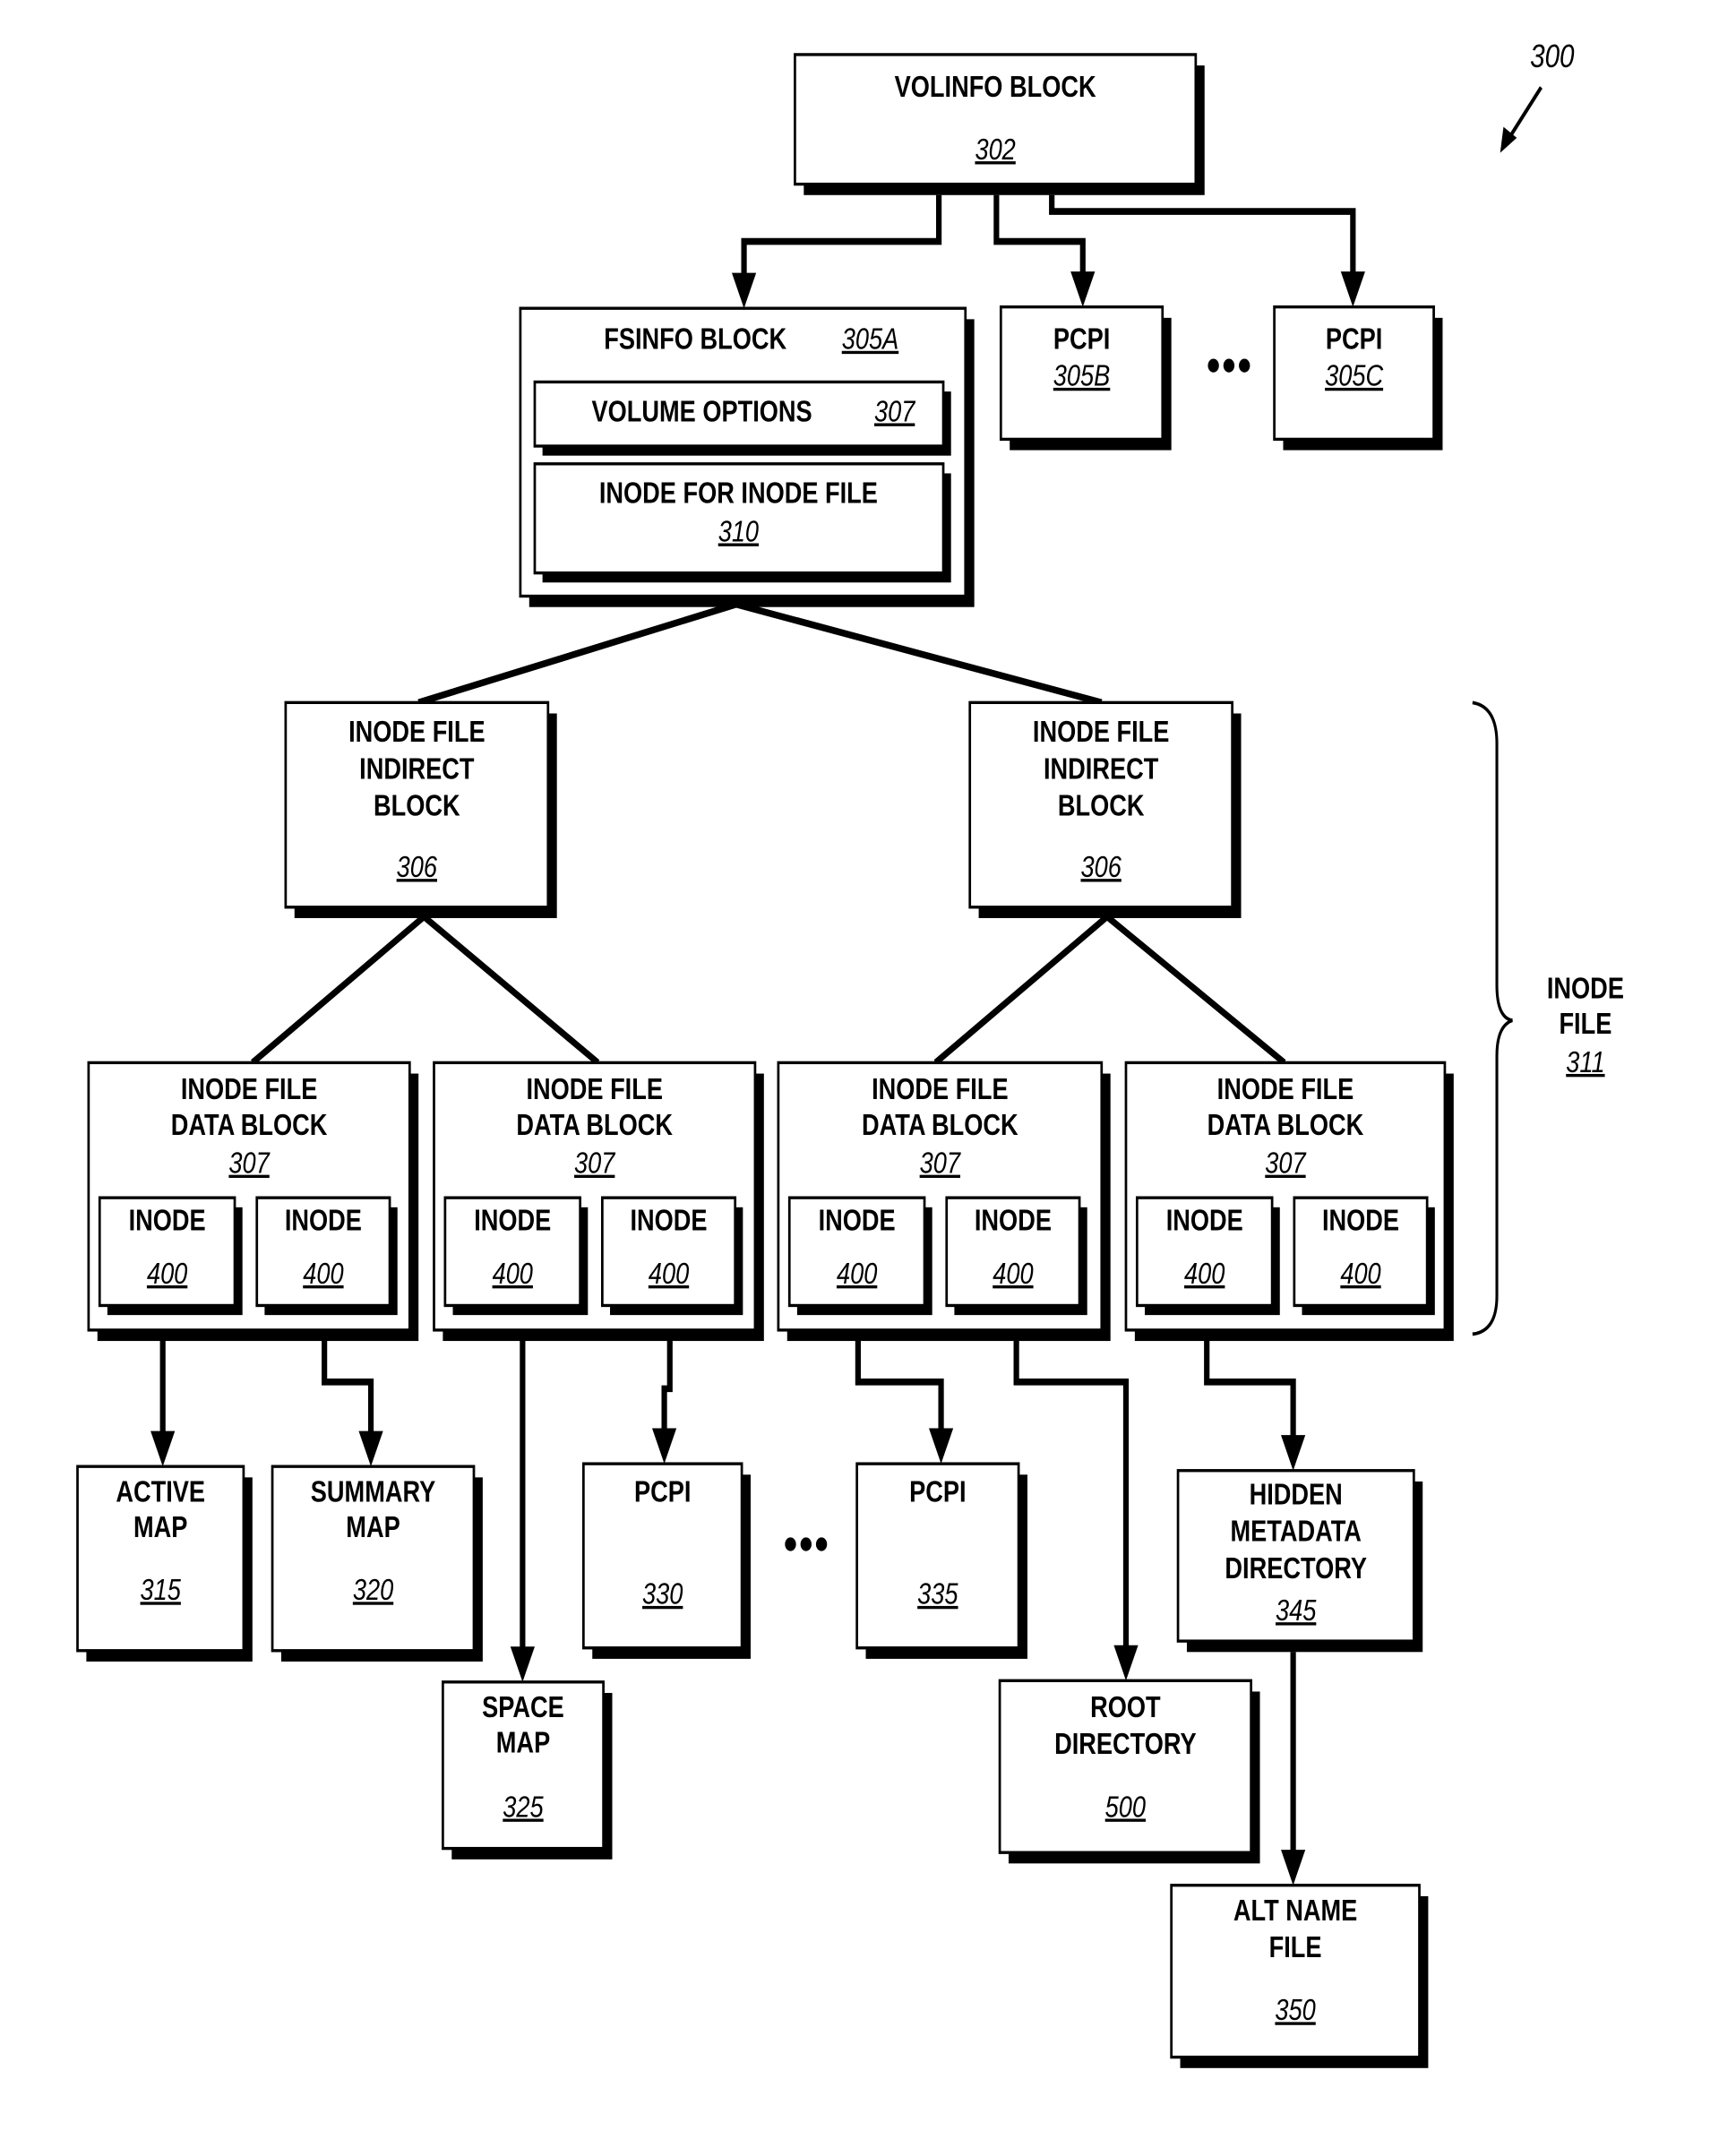  What do you see at coordinates (669, 1273) in the screenshot?
I see `inode-file-data-block-2-inode-2-ref: 400` at bounding box center [669, 1273].